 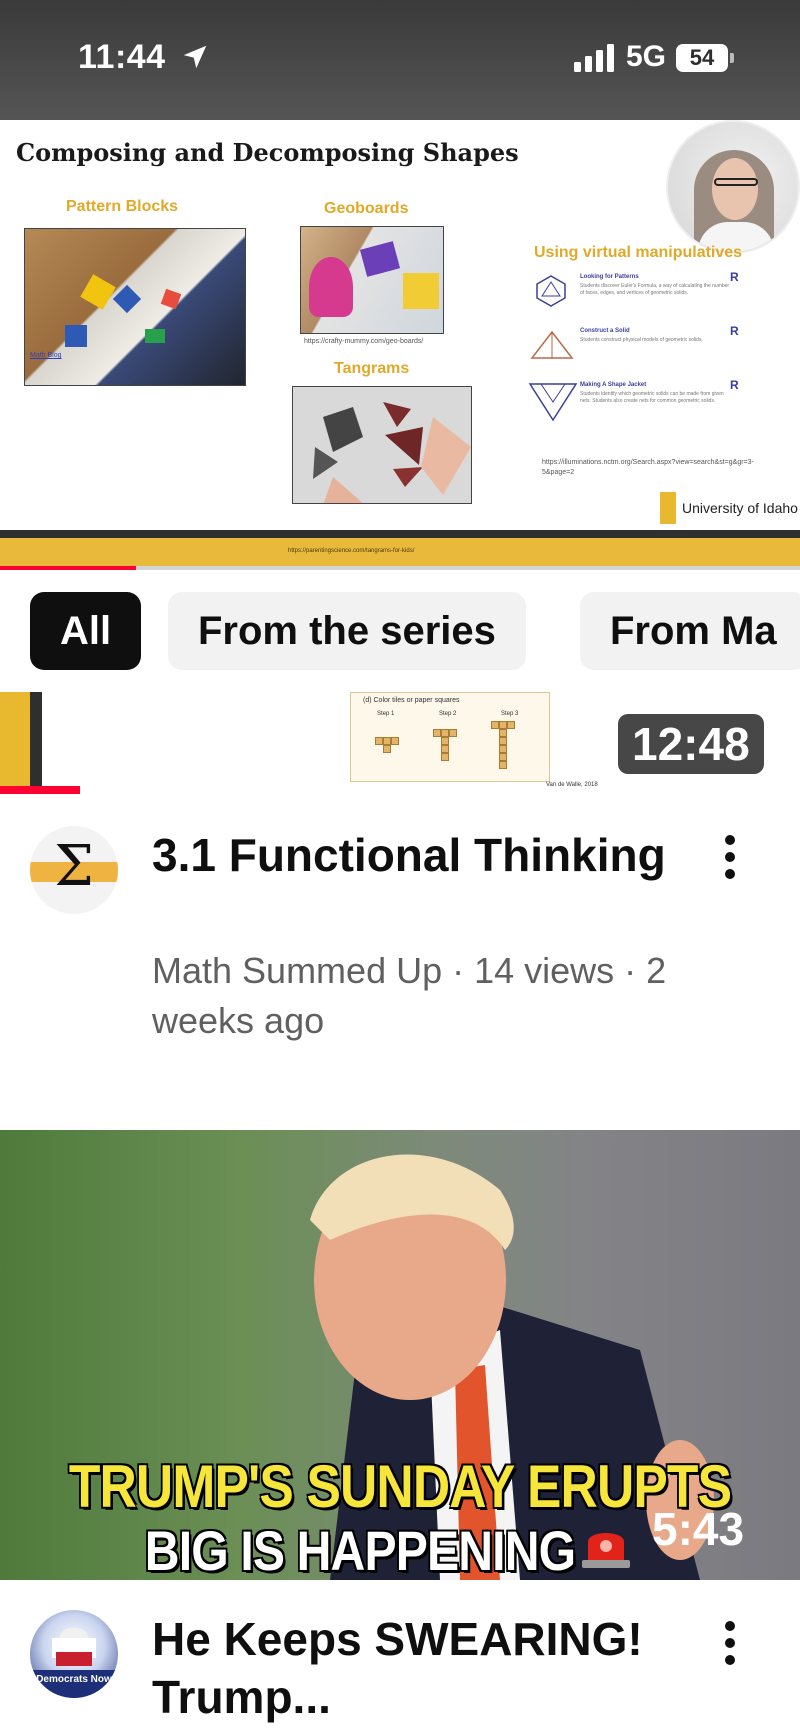 What do you see at coordinates (400, 60) in the screenshot?
I see `status-bar: 11:44 5G 54` at bounding box center [400, 60].